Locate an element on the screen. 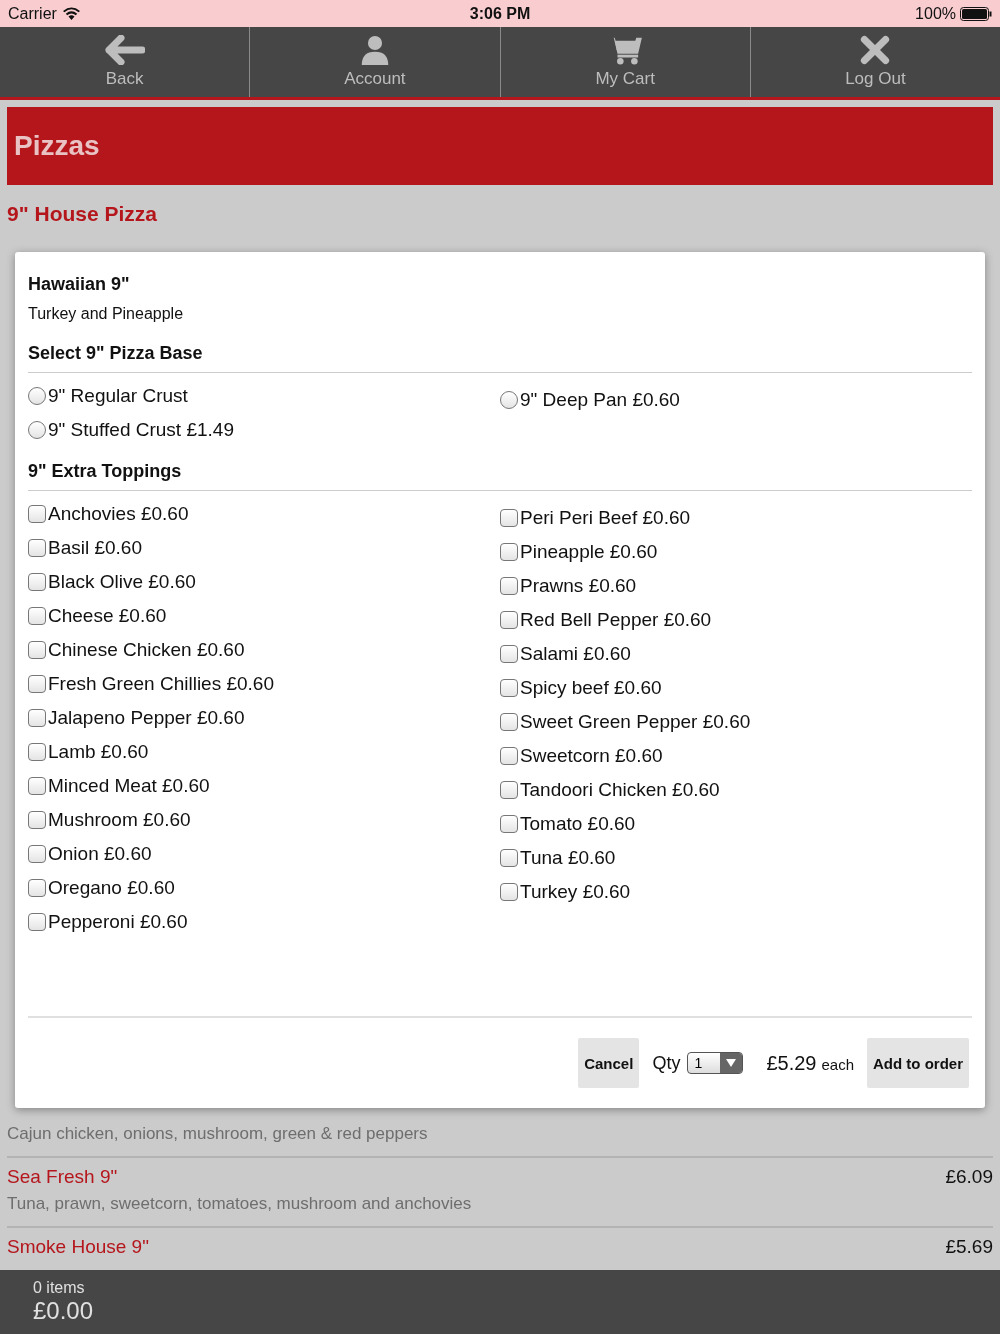  item-price: £6.09 is located at coordinates (969, 1177).